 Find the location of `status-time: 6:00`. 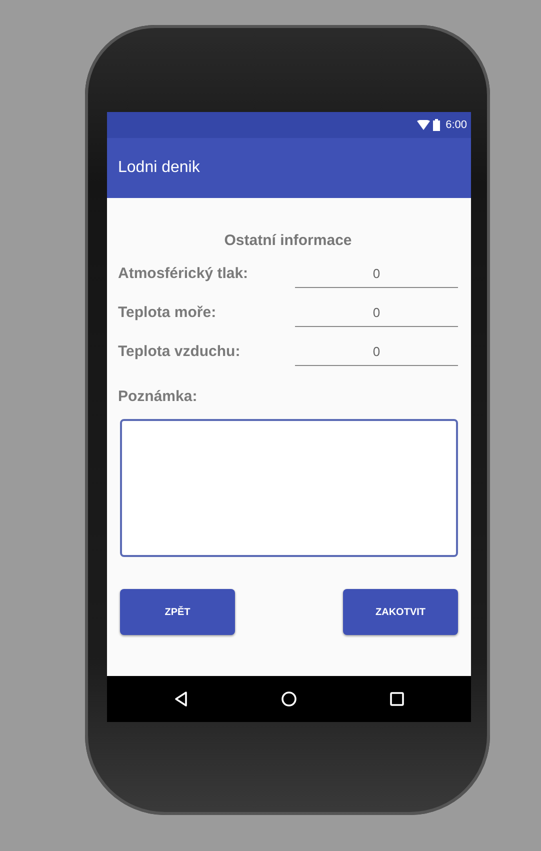

status-time: 6:00 is located at coordinates (456, 125).